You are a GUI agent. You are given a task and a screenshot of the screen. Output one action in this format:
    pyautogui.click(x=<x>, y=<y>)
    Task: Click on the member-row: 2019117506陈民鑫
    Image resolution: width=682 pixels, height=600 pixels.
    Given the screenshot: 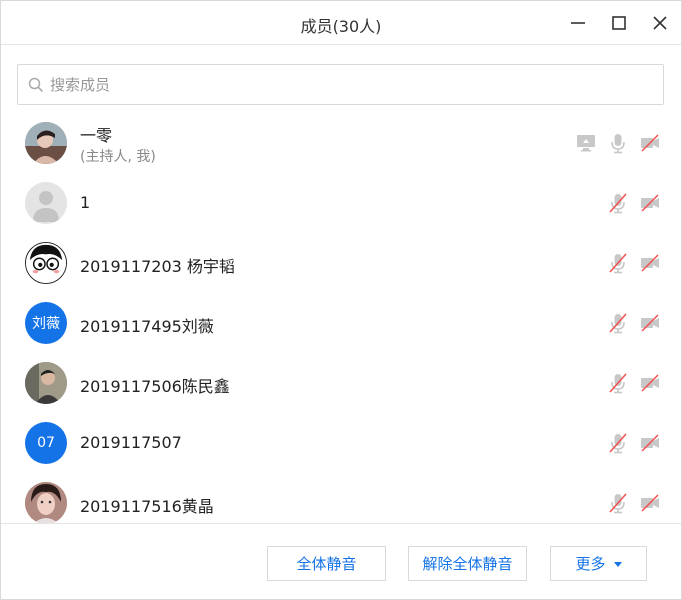 What is the action you would take?
    pyautogui.click(x=341, y=383)
    